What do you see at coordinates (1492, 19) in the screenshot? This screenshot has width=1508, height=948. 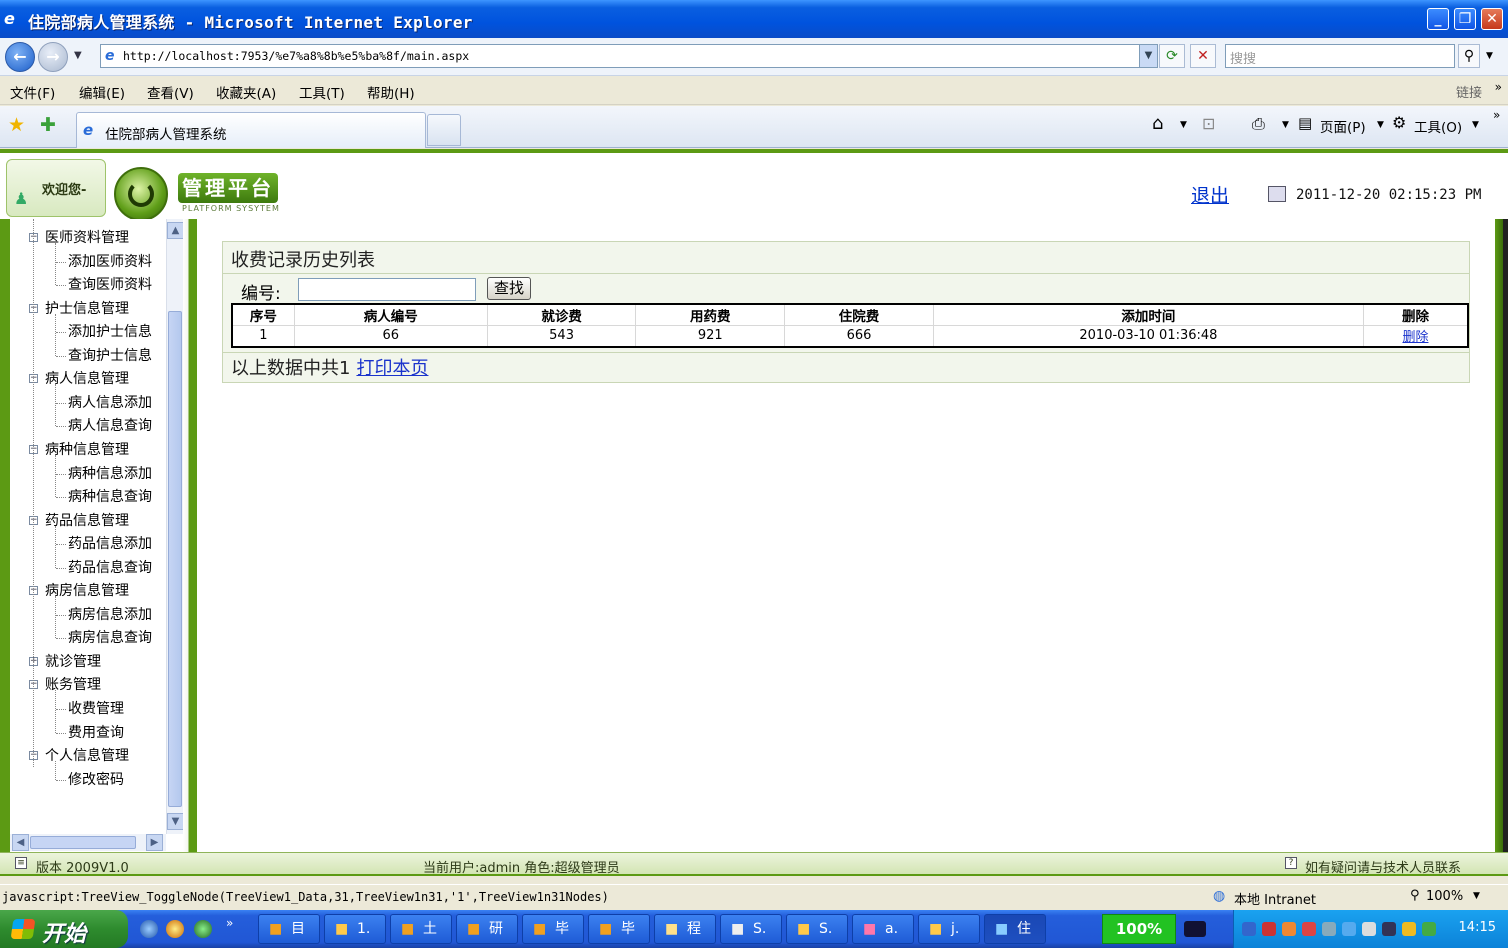 I see `close-button: ✕` at bounding box center [1492, 19].